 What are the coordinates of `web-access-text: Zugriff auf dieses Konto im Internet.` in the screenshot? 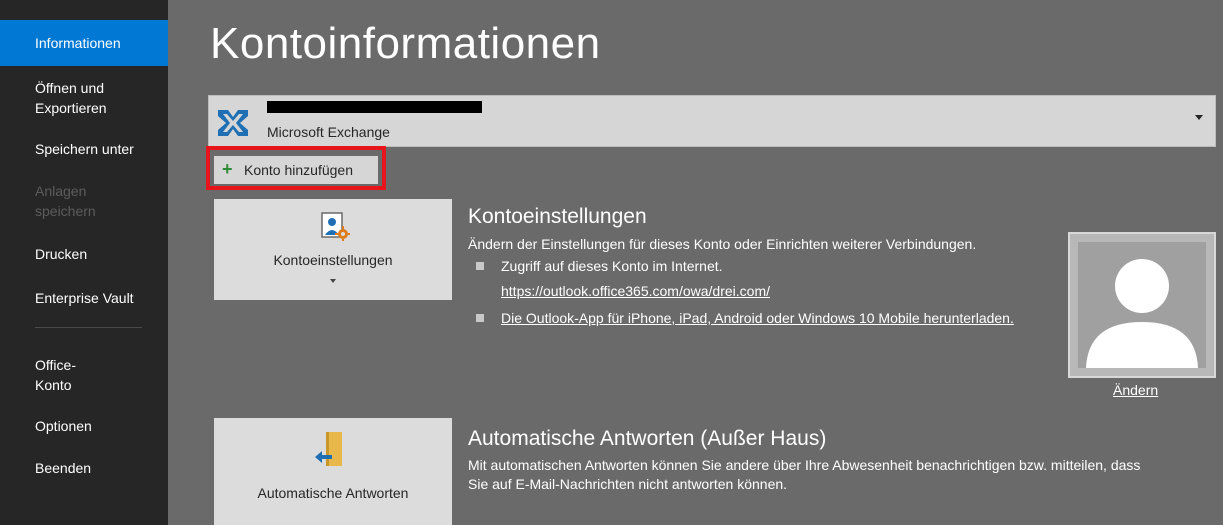 It's located at (612, 266).